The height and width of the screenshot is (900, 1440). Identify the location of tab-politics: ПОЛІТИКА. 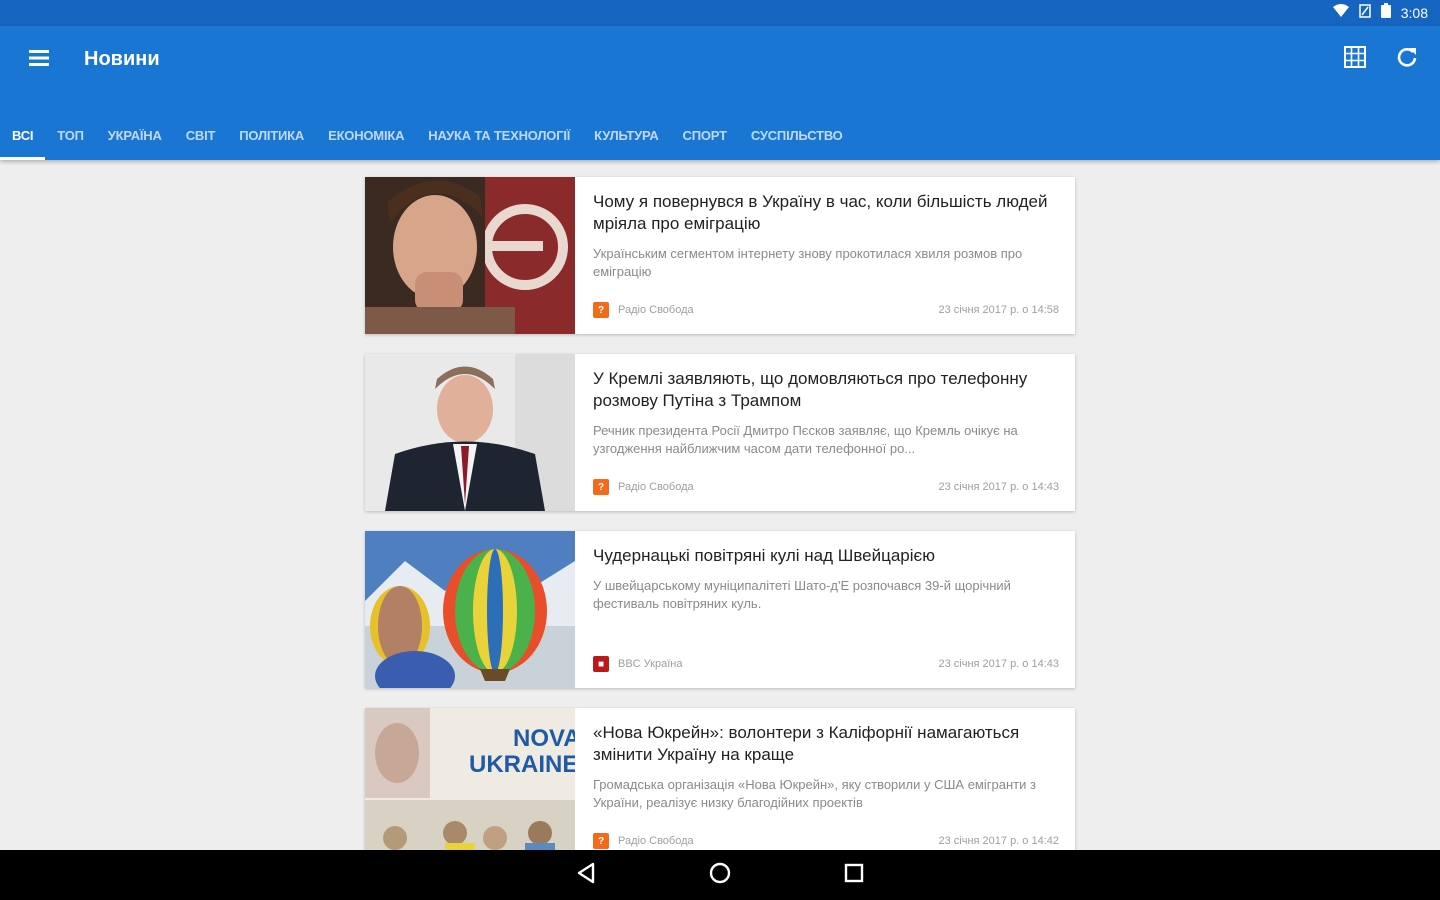
(271, 135).